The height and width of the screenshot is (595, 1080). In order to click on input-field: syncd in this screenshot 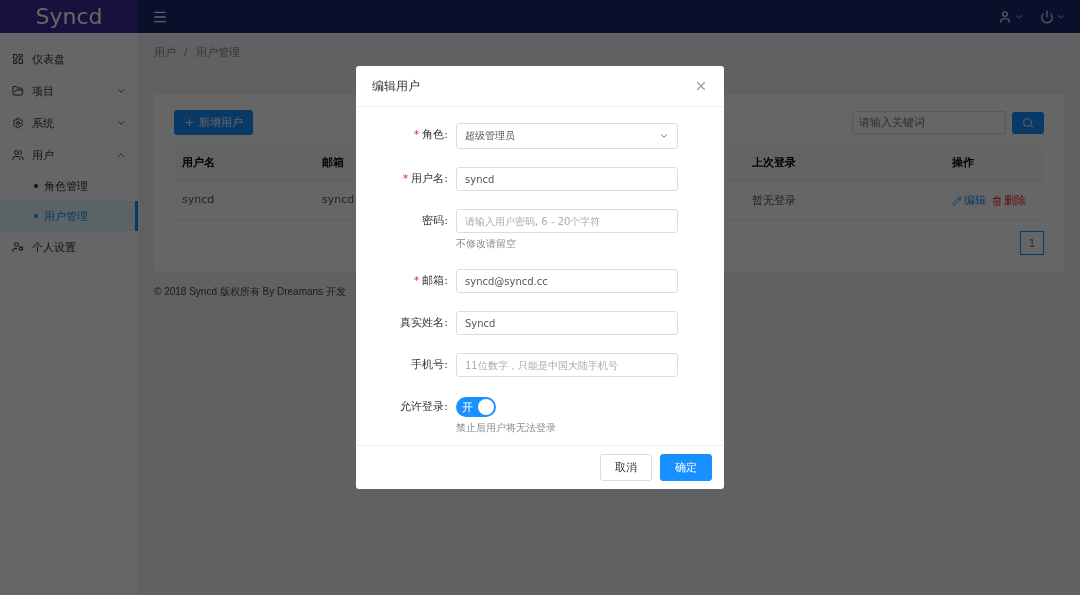, I will do `click(567, 179)`.